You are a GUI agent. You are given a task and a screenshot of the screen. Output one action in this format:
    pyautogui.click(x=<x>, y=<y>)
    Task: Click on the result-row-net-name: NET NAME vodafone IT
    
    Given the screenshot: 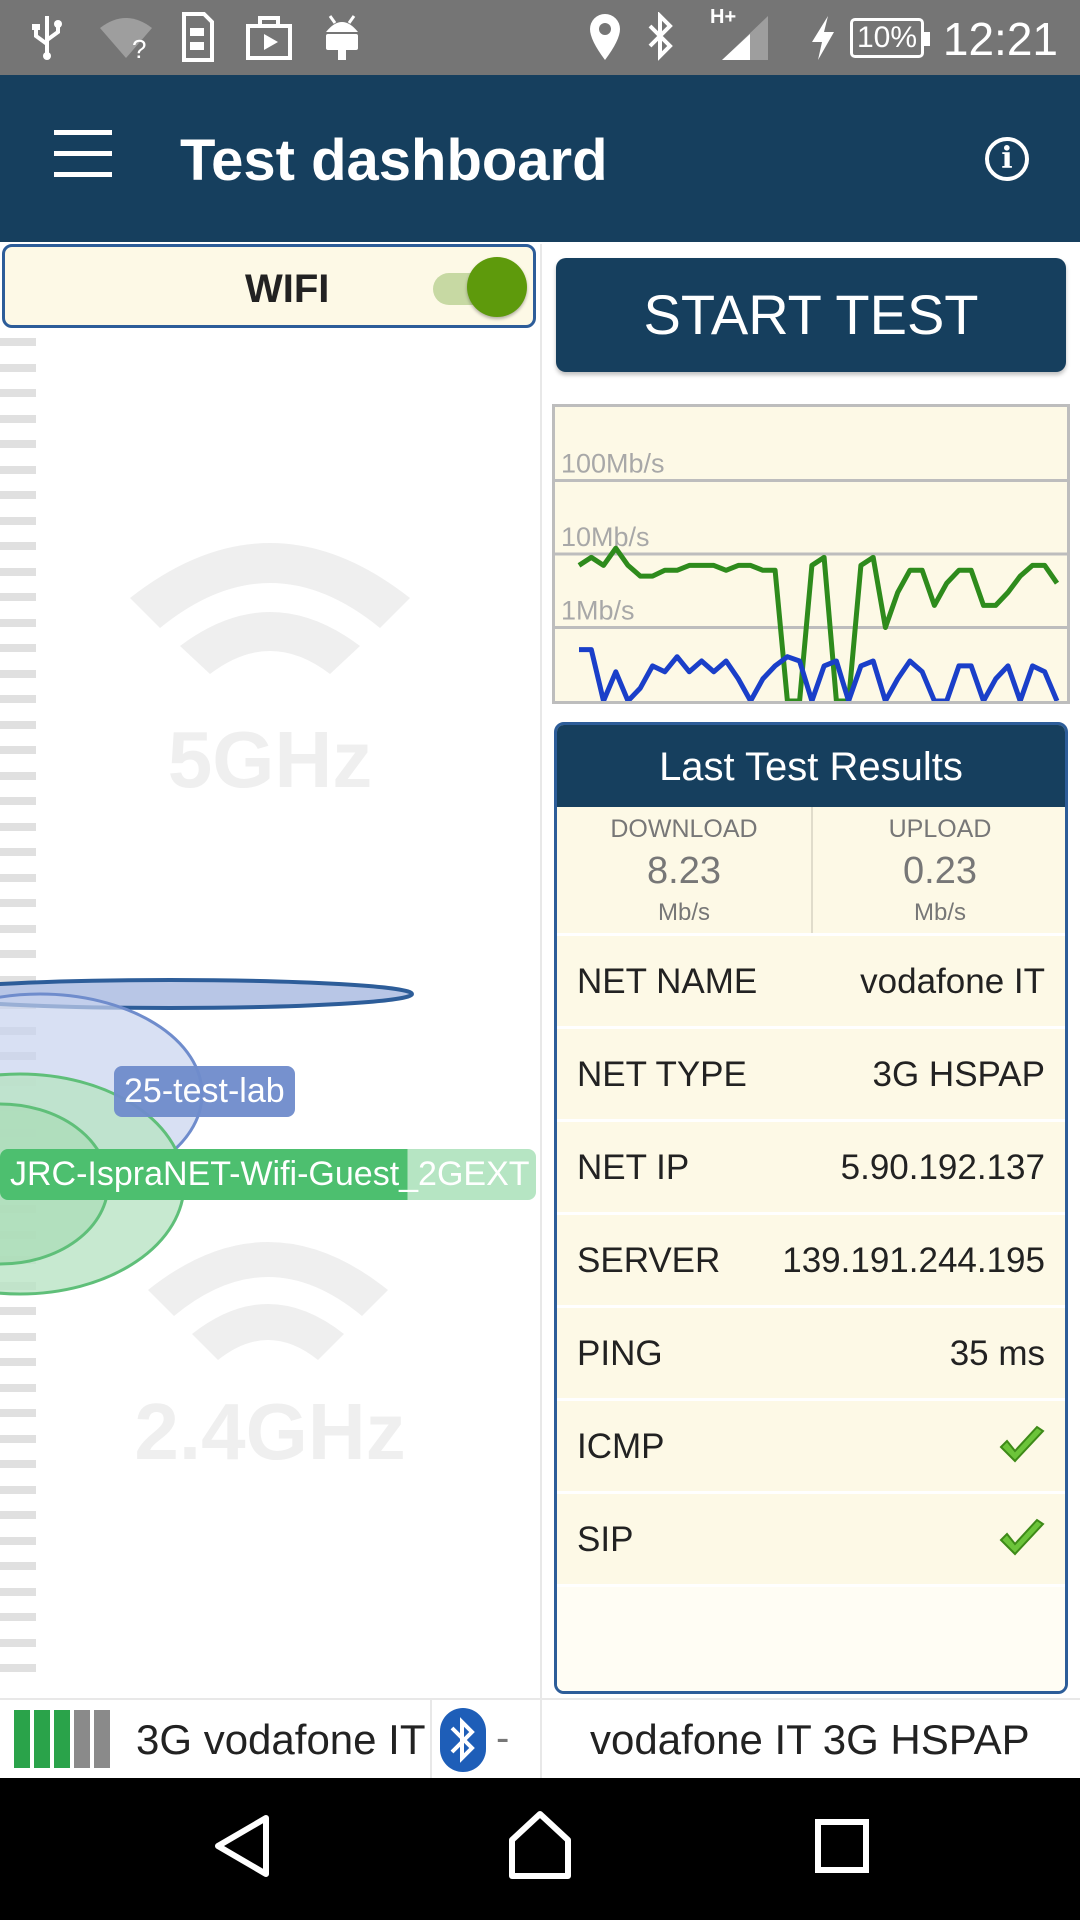 What is the action you would take?
    pyautogui.click(x=811, y=979)
    